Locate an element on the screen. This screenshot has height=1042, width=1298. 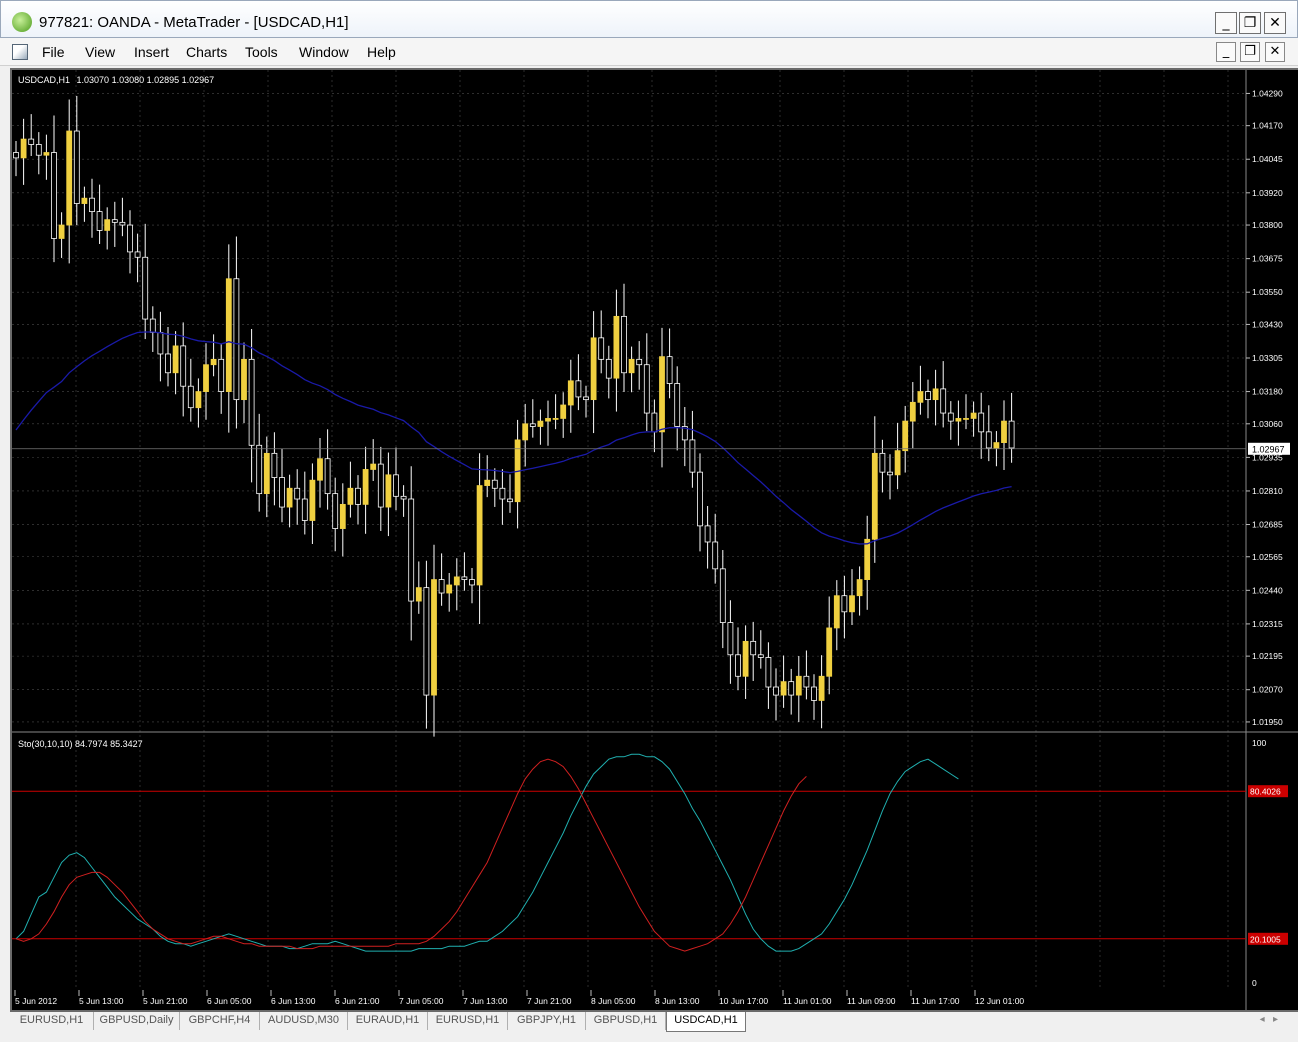
price-tick-label: 1.02315 is located at coordinates (1267, 624).